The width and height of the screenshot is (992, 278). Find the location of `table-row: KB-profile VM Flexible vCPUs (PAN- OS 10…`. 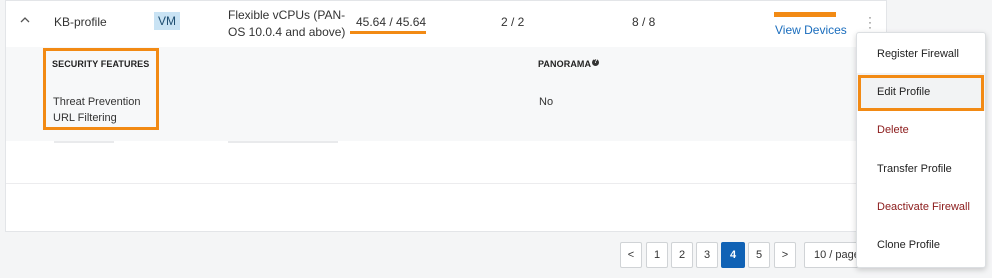

table-row: KB-profile VM Flexible vCPUs (PAN- OS 10… is located at coordinates (446, 24).